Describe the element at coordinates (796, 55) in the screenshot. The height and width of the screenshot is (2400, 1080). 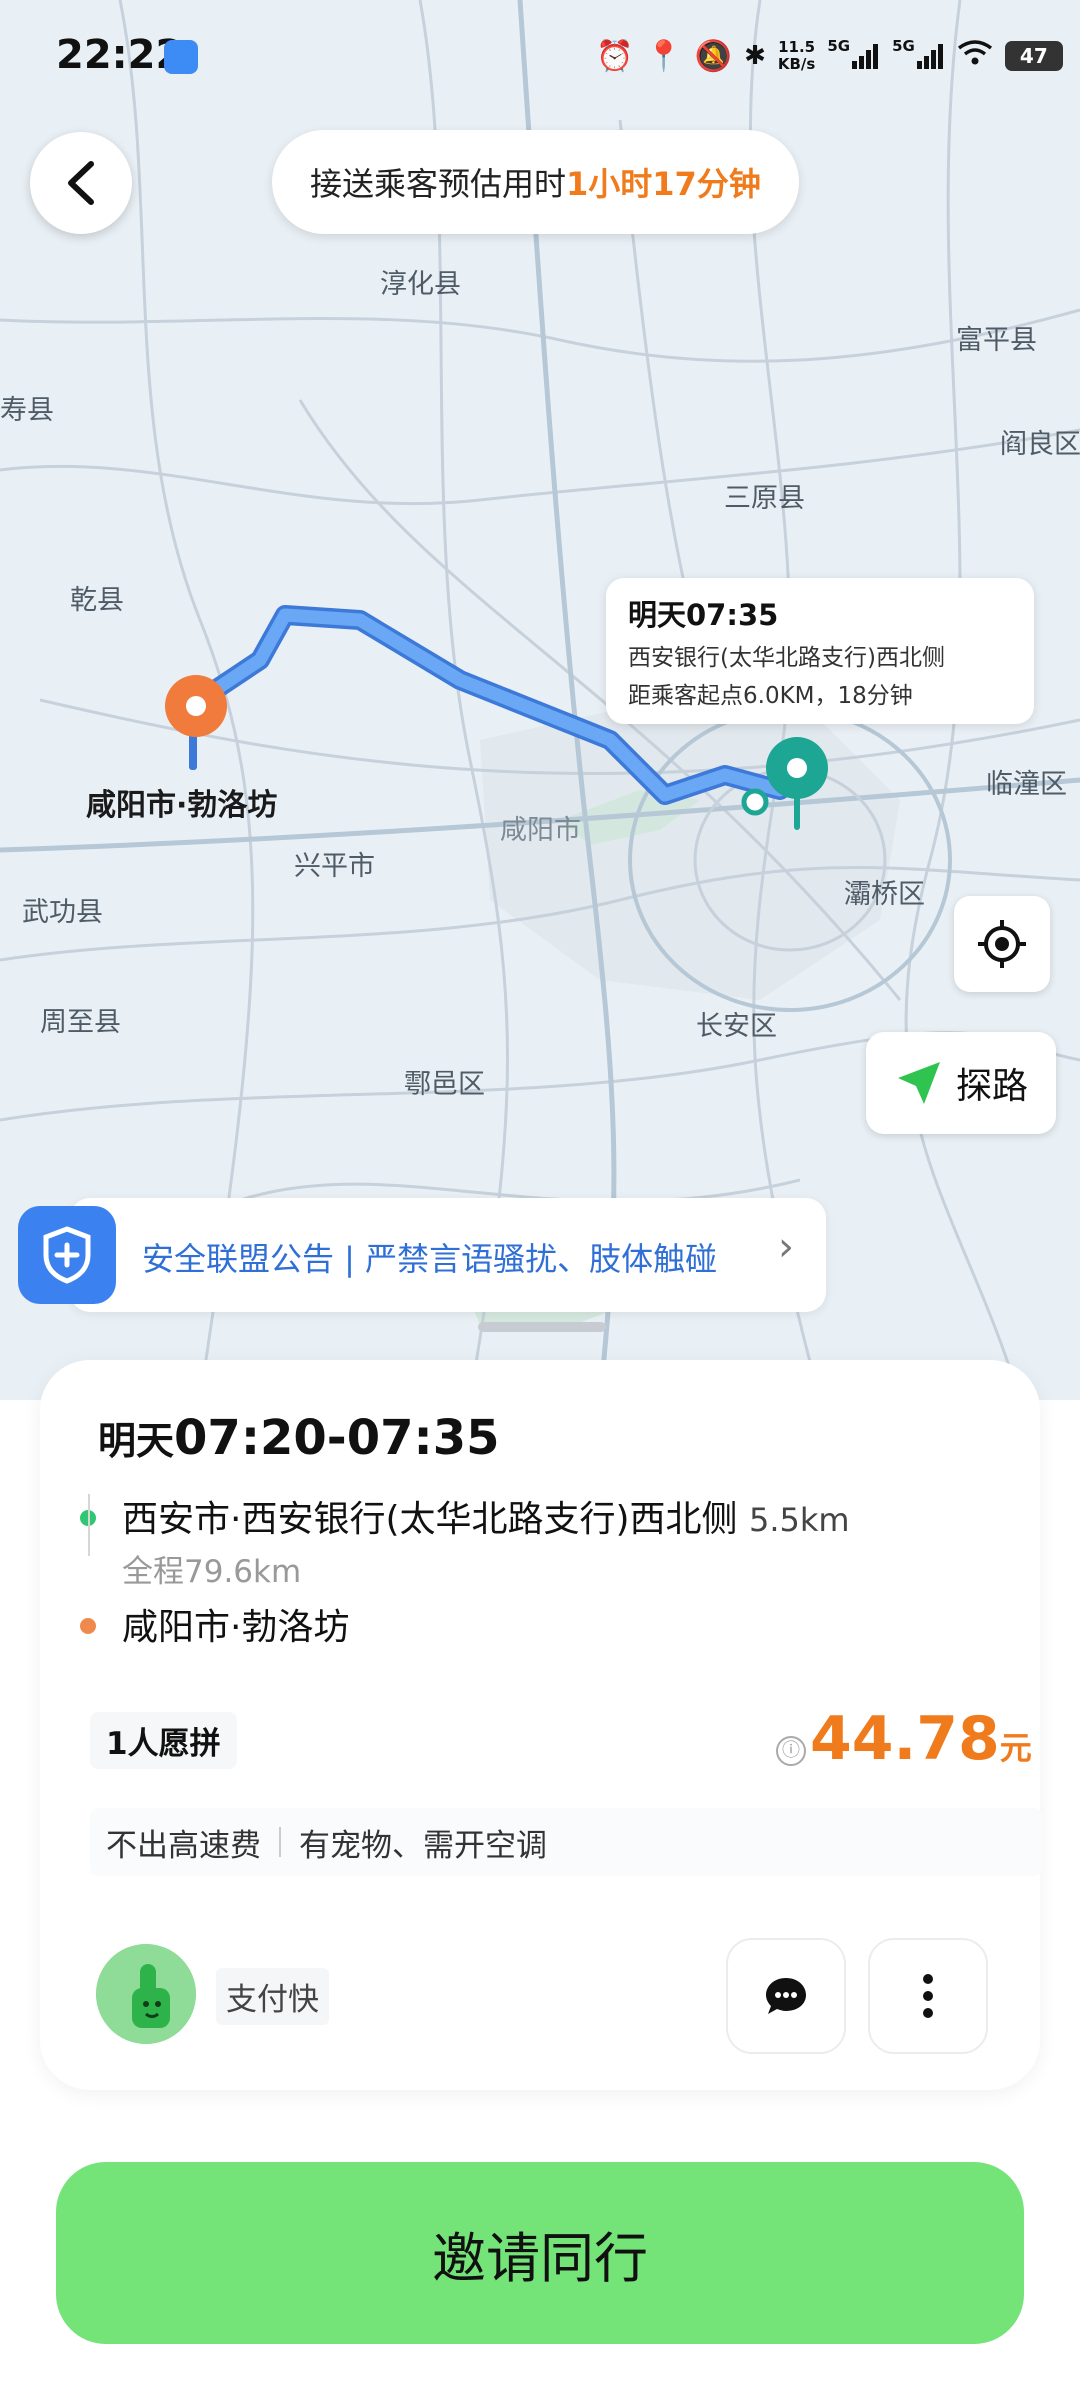
I see `net-speed: 11.5 KB/s` at that location.